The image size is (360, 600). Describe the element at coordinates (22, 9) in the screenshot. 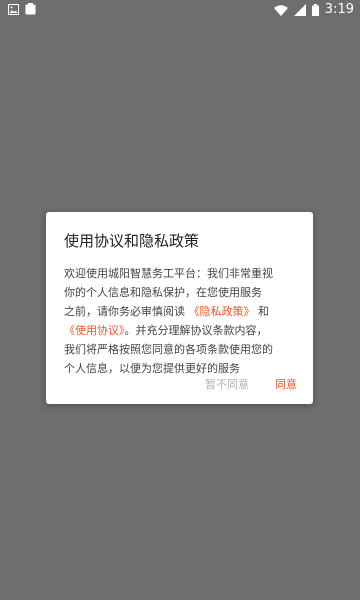

I see `status-bar-left` at that location.